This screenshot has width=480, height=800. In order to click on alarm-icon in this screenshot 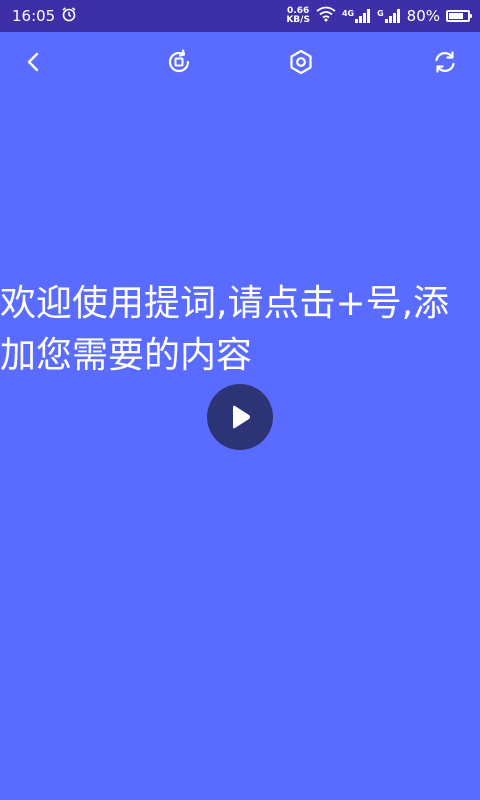, I will do `click(69, 16)`.